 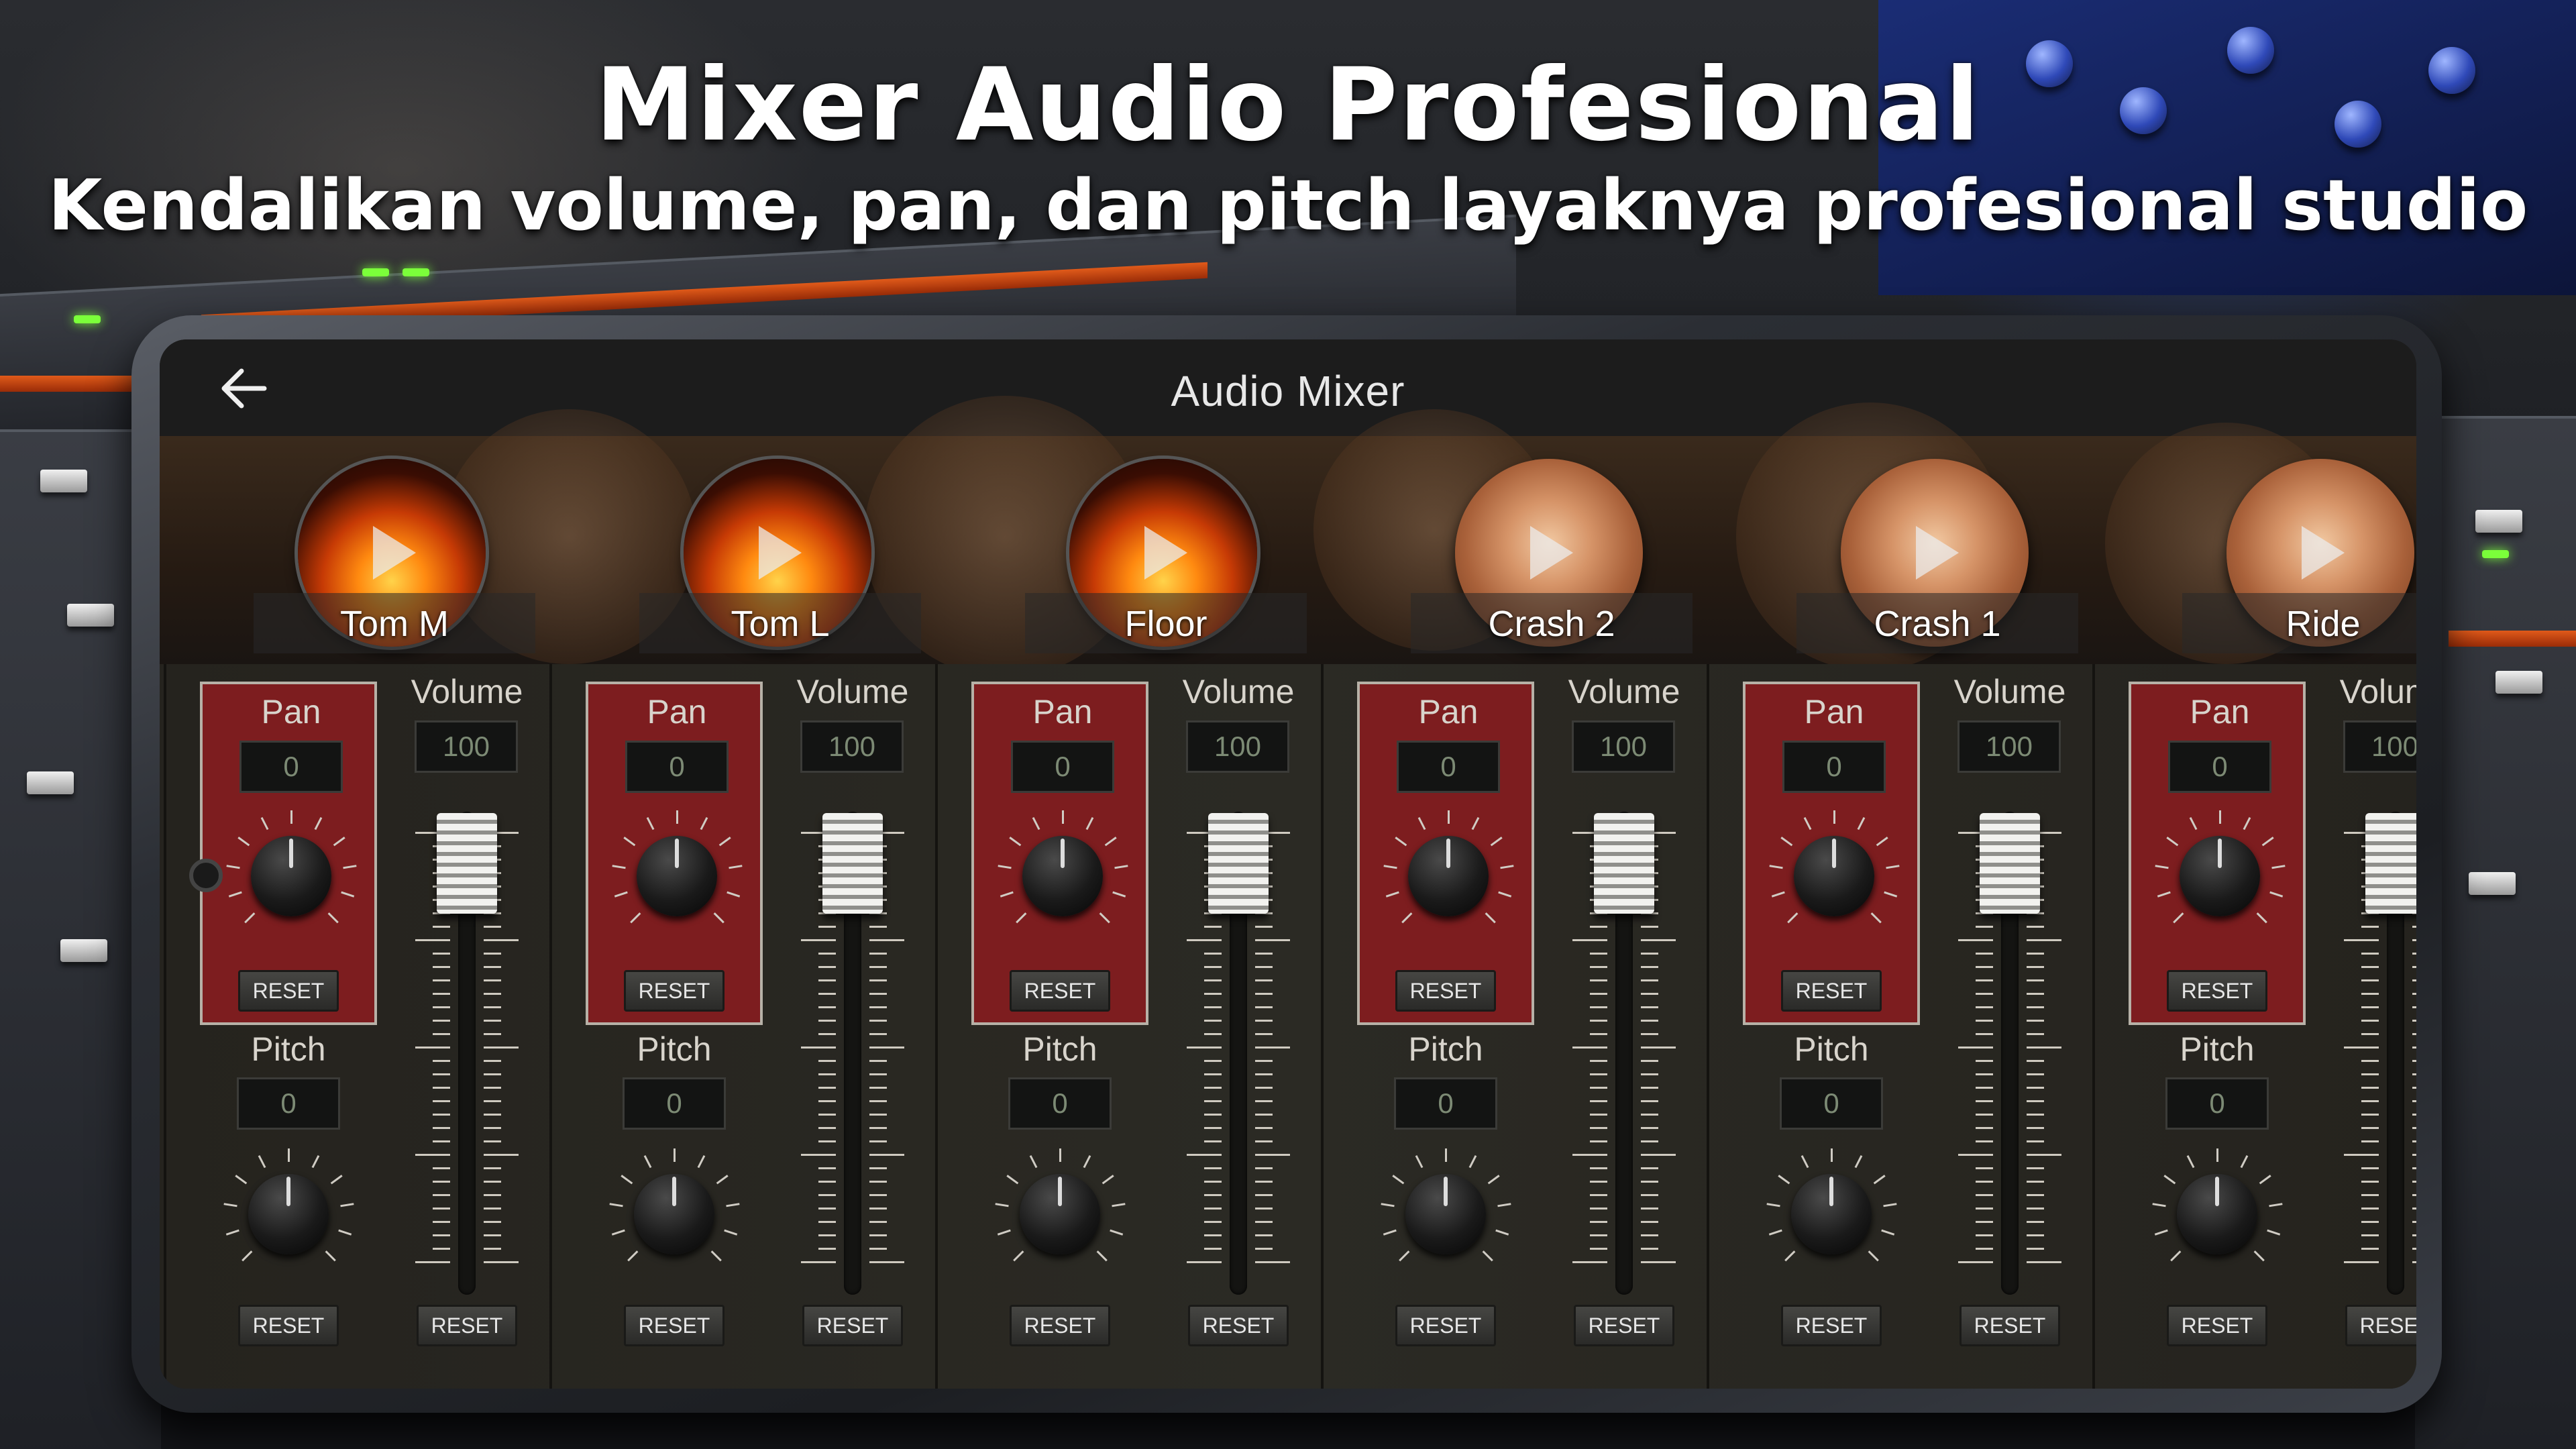 I want to click on pan-value: 0, so click(x=1062, y=767).